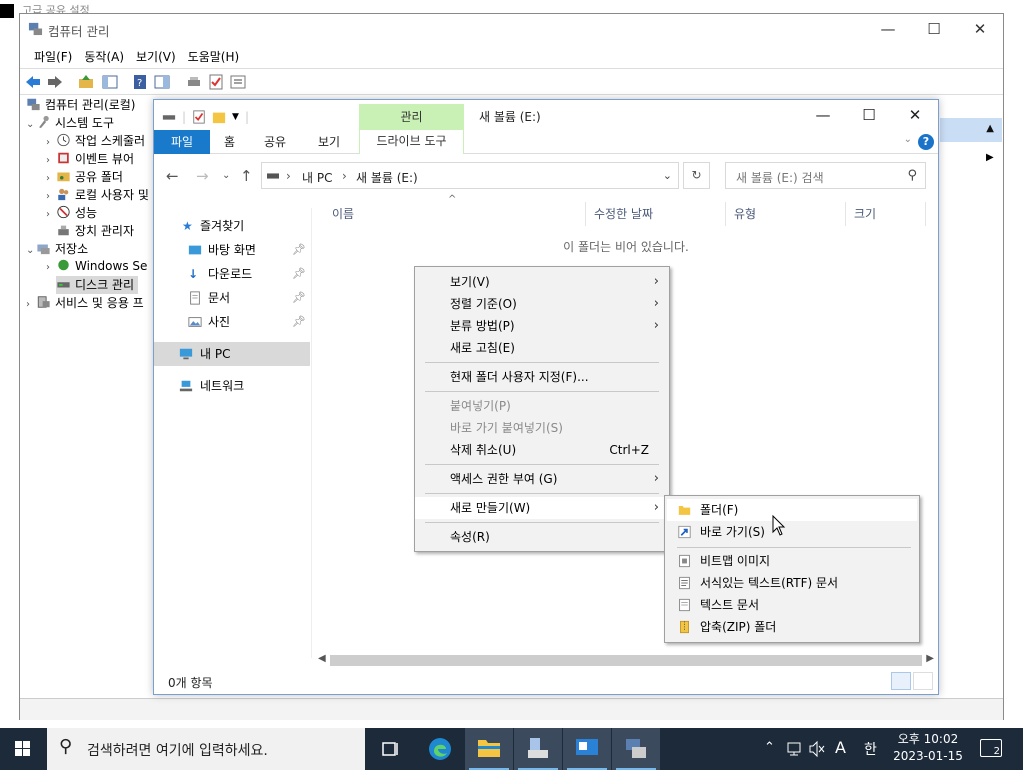  What do you see at coordinates (542, 406) in the screenshot?
I see `menu-item-paste: 붙여넣기(P)` at bounding box center [542, 406].